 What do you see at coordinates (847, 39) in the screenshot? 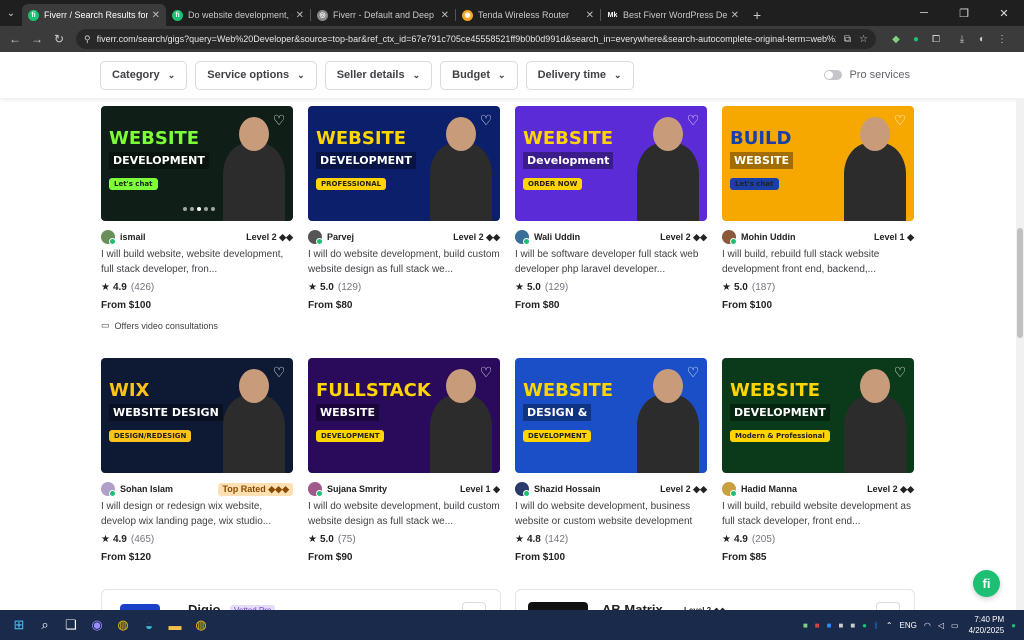
I see `install-app-icon: ⧉` at bounding box center [847, 39].